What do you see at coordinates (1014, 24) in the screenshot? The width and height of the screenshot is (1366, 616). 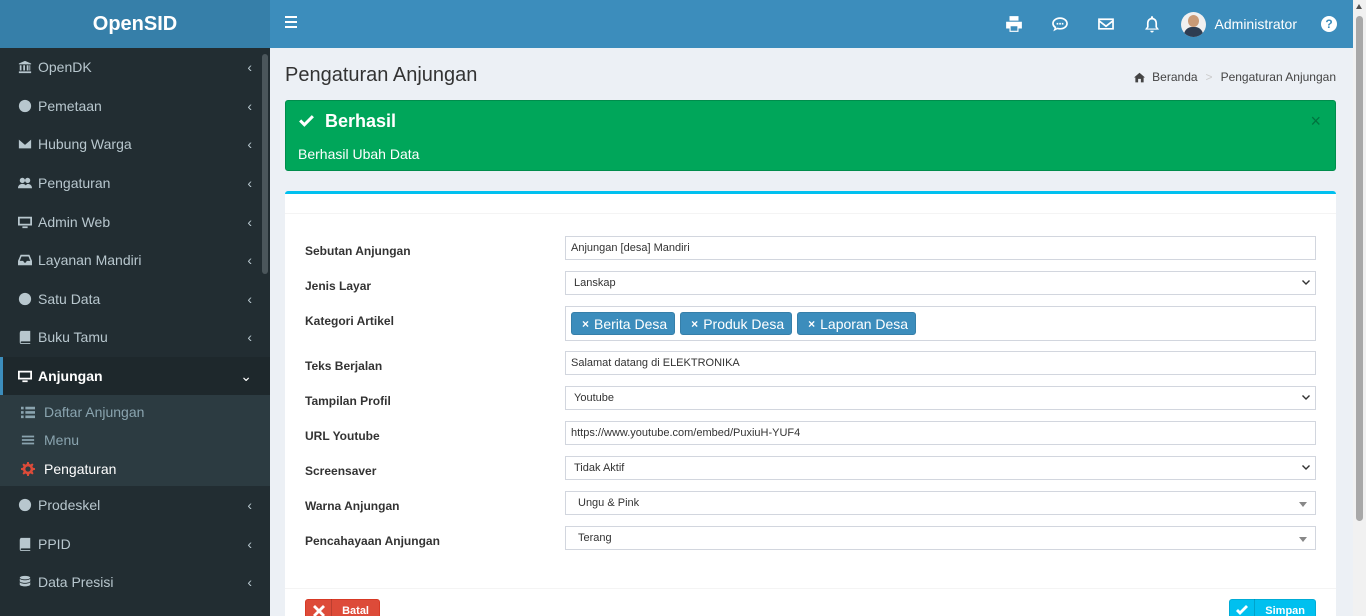 I see `print-icon` at bounding box center [1014, 24].